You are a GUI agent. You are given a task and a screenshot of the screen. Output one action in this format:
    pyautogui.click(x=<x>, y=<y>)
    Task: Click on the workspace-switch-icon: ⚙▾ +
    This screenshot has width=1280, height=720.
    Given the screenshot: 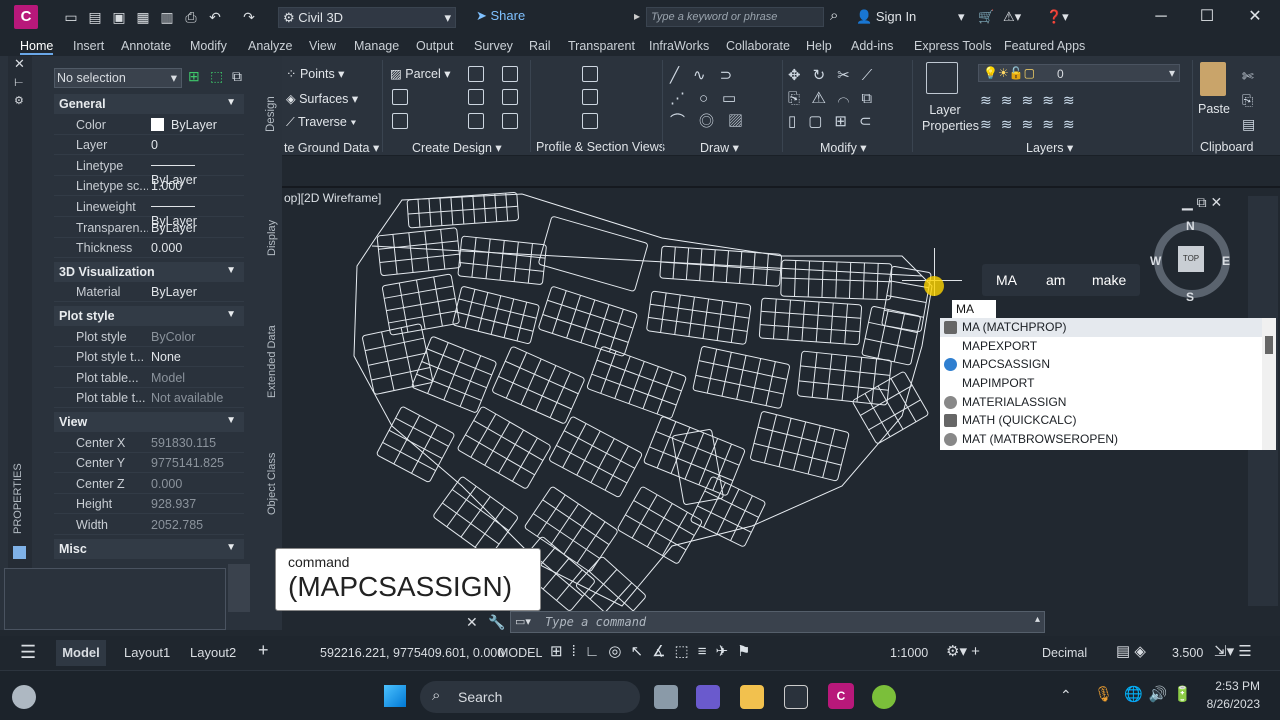 What is the action you would take?
    pyautogui.click(x=963, y=651)
    